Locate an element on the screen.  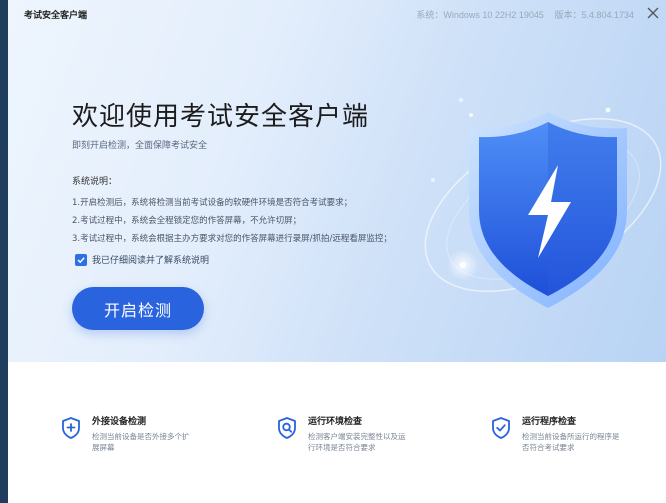
feature-environment-check: 运行环境检查 检测客户端安装完整性以及运行环境是否符合要求 is located at coordinates (342, 433).